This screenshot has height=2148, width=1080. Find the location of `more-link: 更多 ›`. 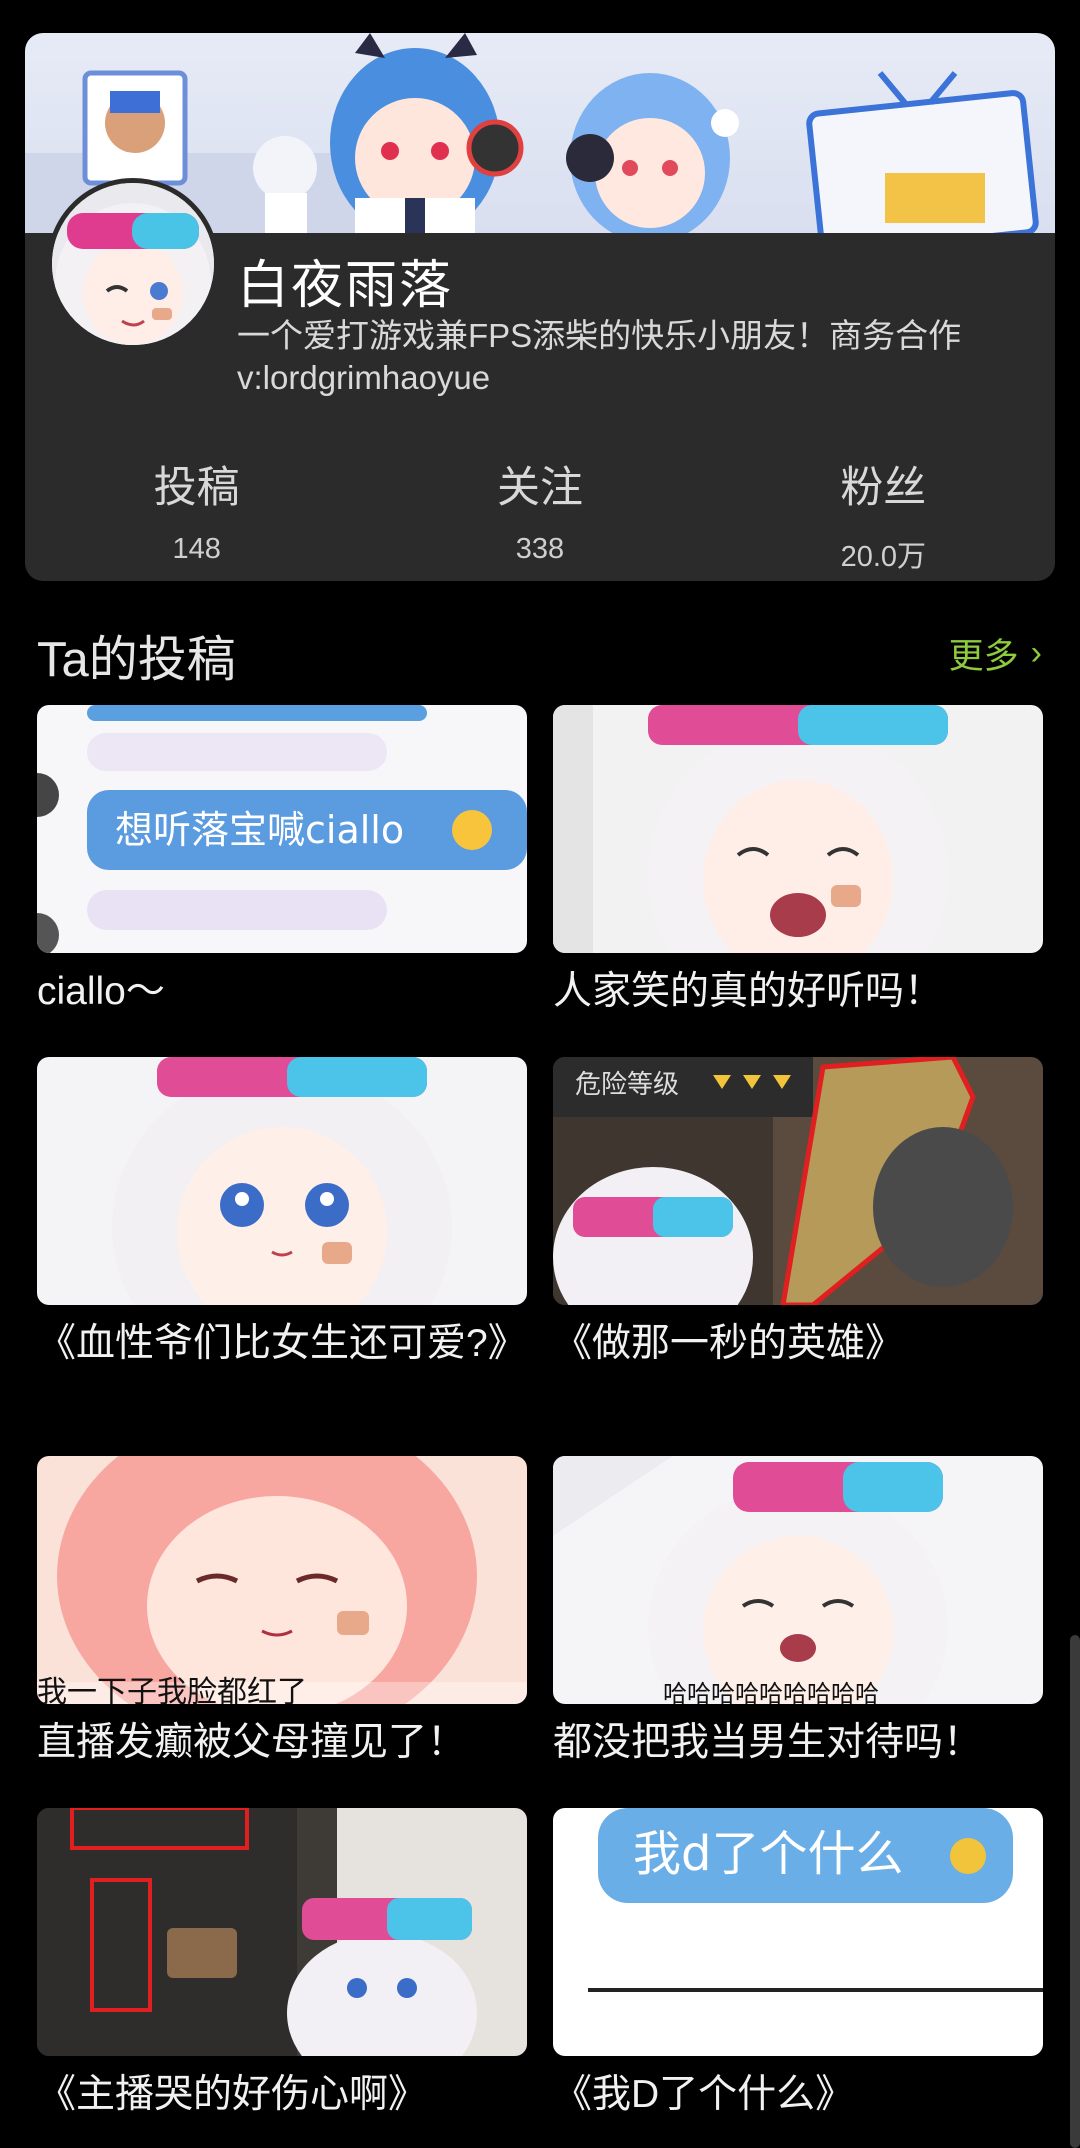

more-link: 更多 › is located at coordinates (995, 653).